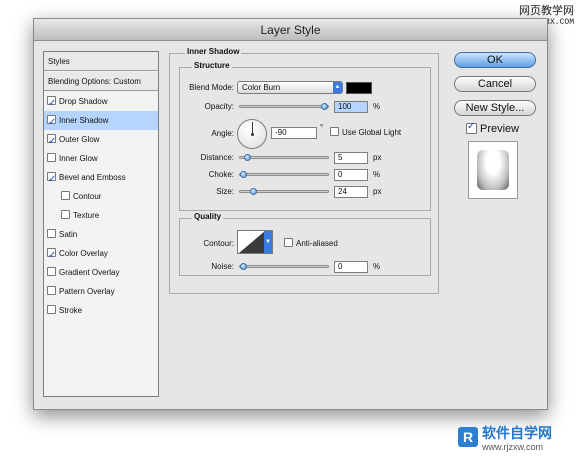  What do you see at coordinates (268, 242) in the screenshot?
I see `chevron-down-icon: ▼` at bounding box center [268, 242].